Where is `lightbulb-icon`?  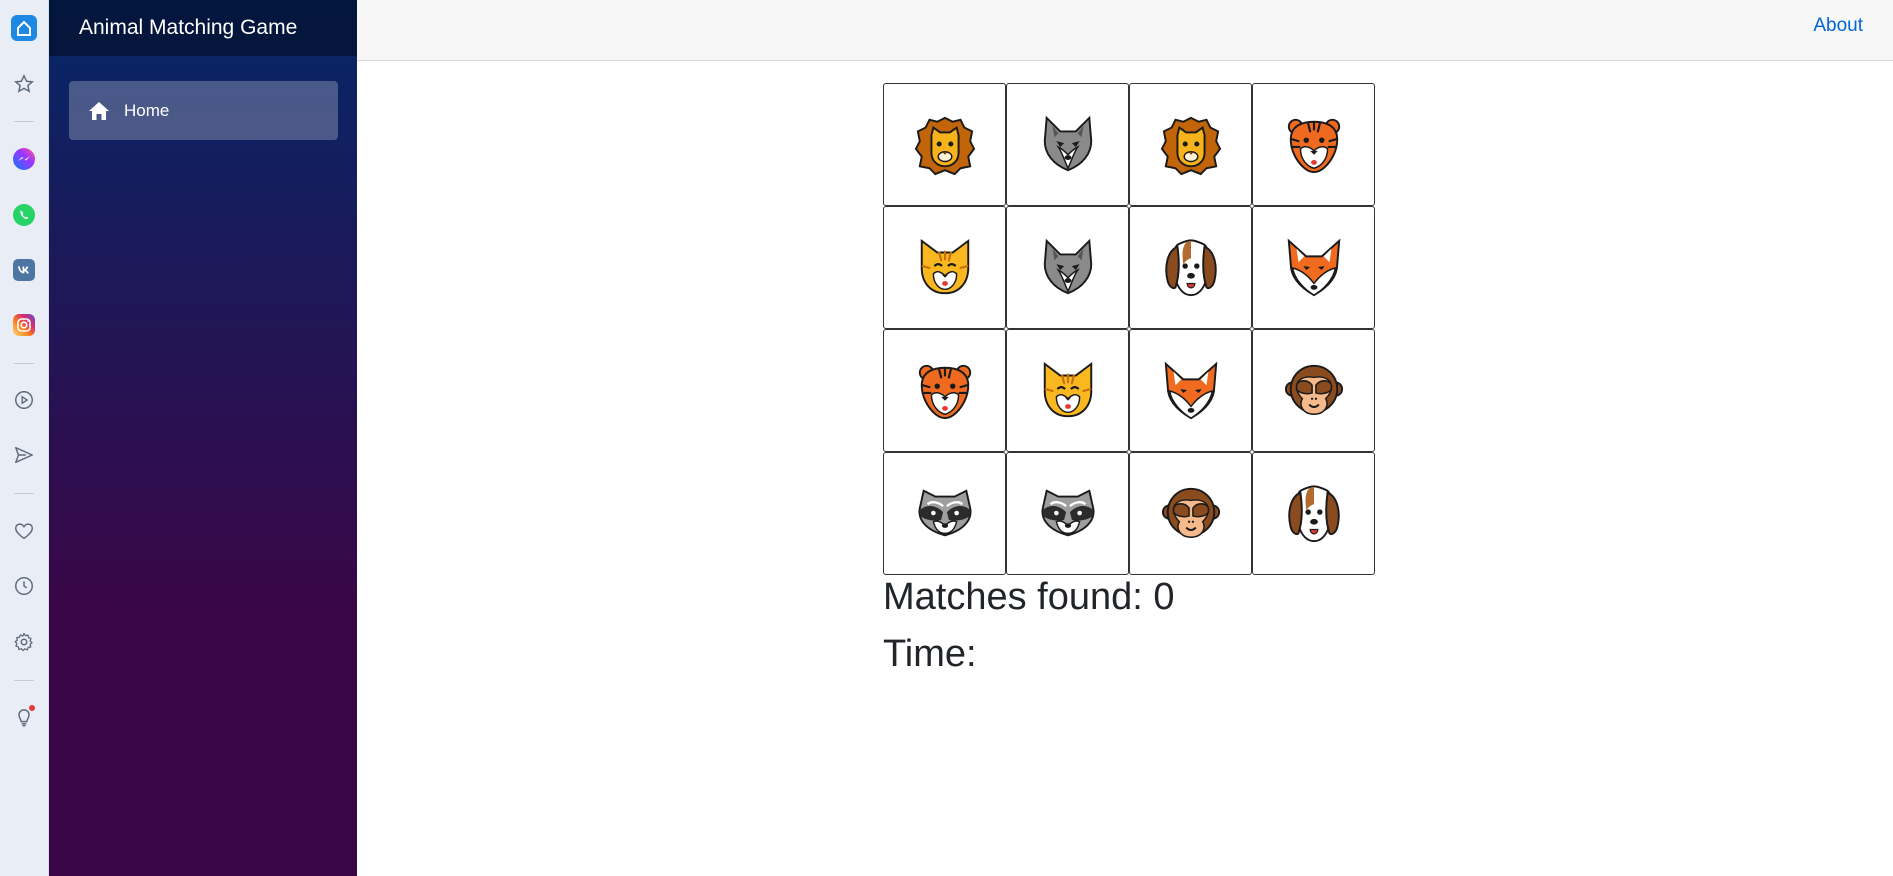
lightbulb-icon is located at coordinates (24, 717).